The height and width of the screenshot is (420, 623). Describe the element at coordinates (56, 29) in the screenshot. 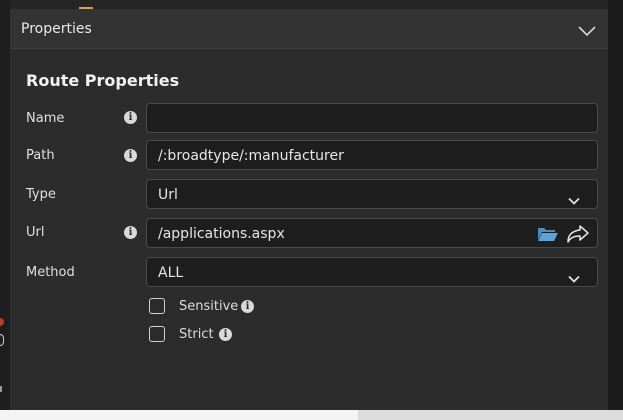

I see `properties-header-title: Properties` at that location.